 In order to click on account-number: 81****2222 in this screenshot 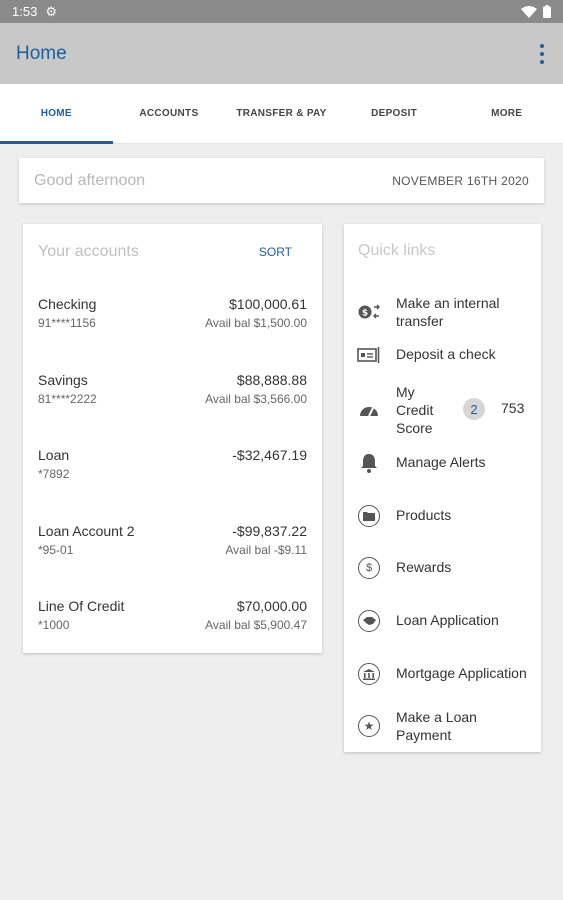, I will do `click(67, 398)`.